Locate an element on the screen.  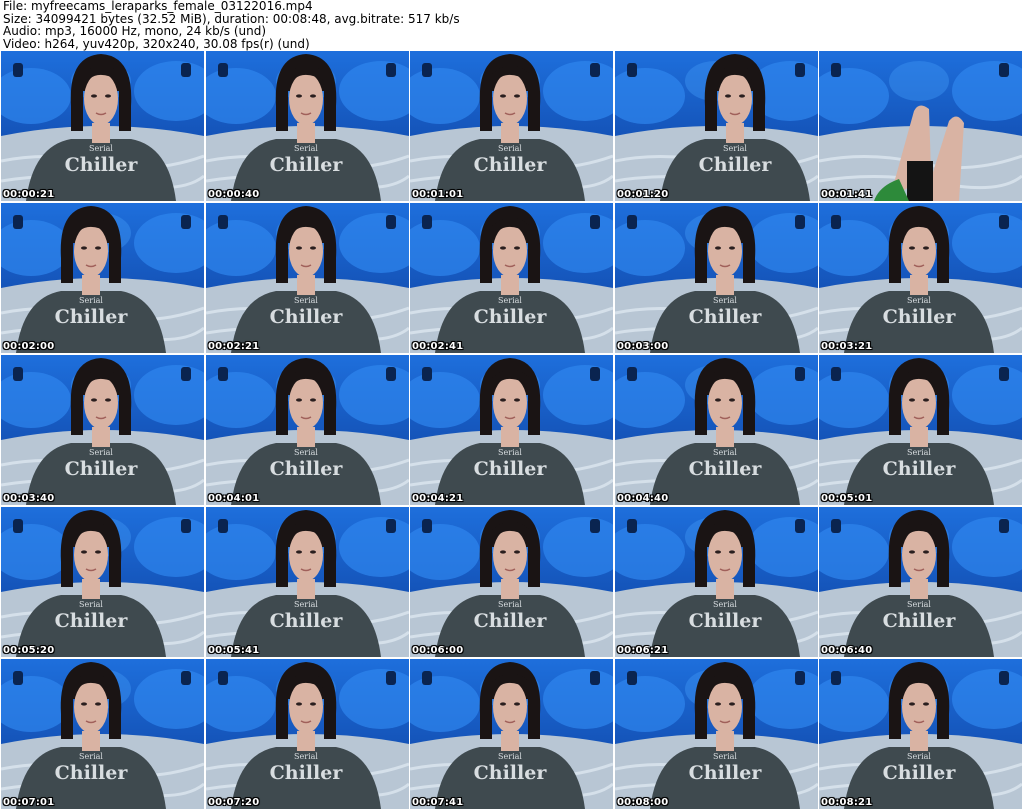
thumbnail-timestamp: 00:06:40 is located at coordinates (847, 650).